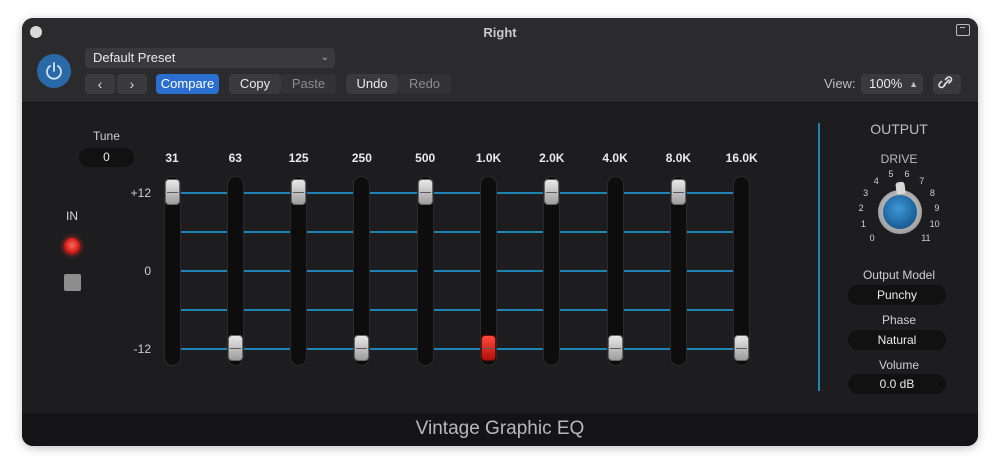  What do you see at coordinates (840, 83) in the screenshot?
I see `view-label: View:` at bounding box center [840, 83].